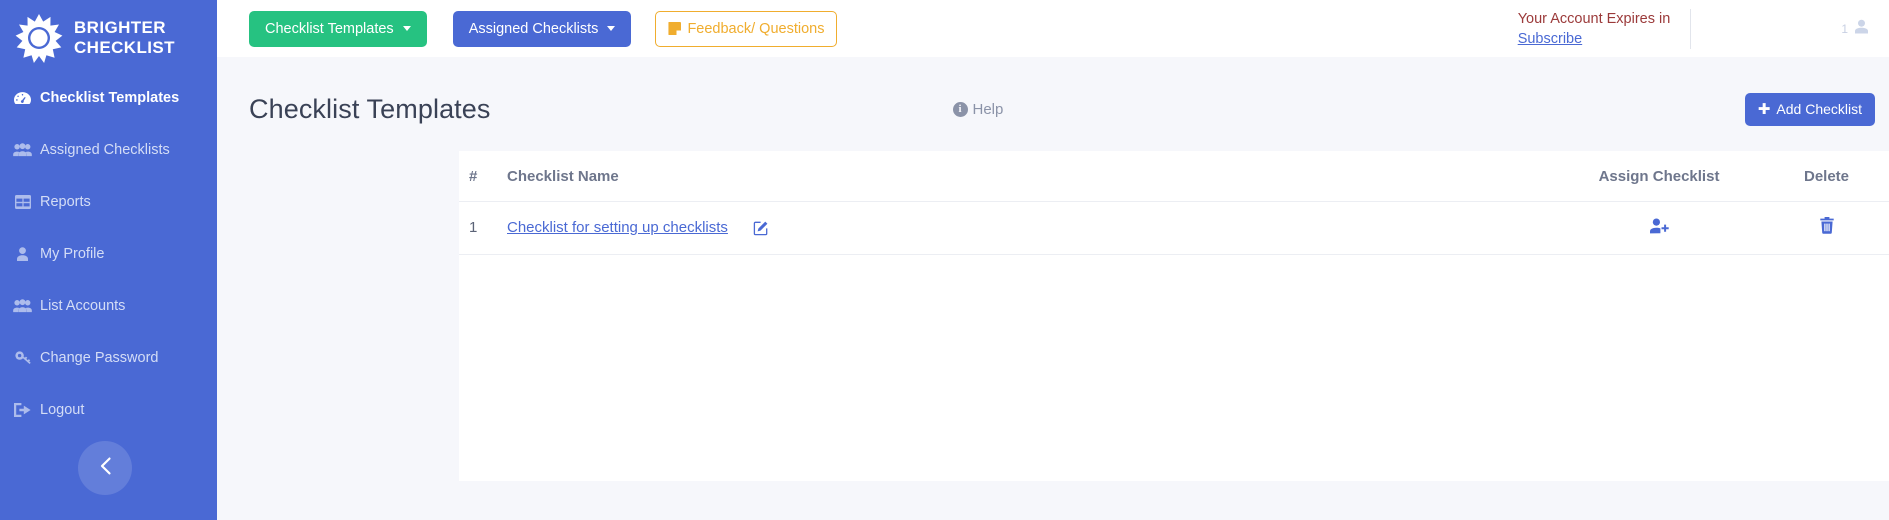  I want to click on brand-text: BRIGHTER CHECKLIST, so click(124, 38).